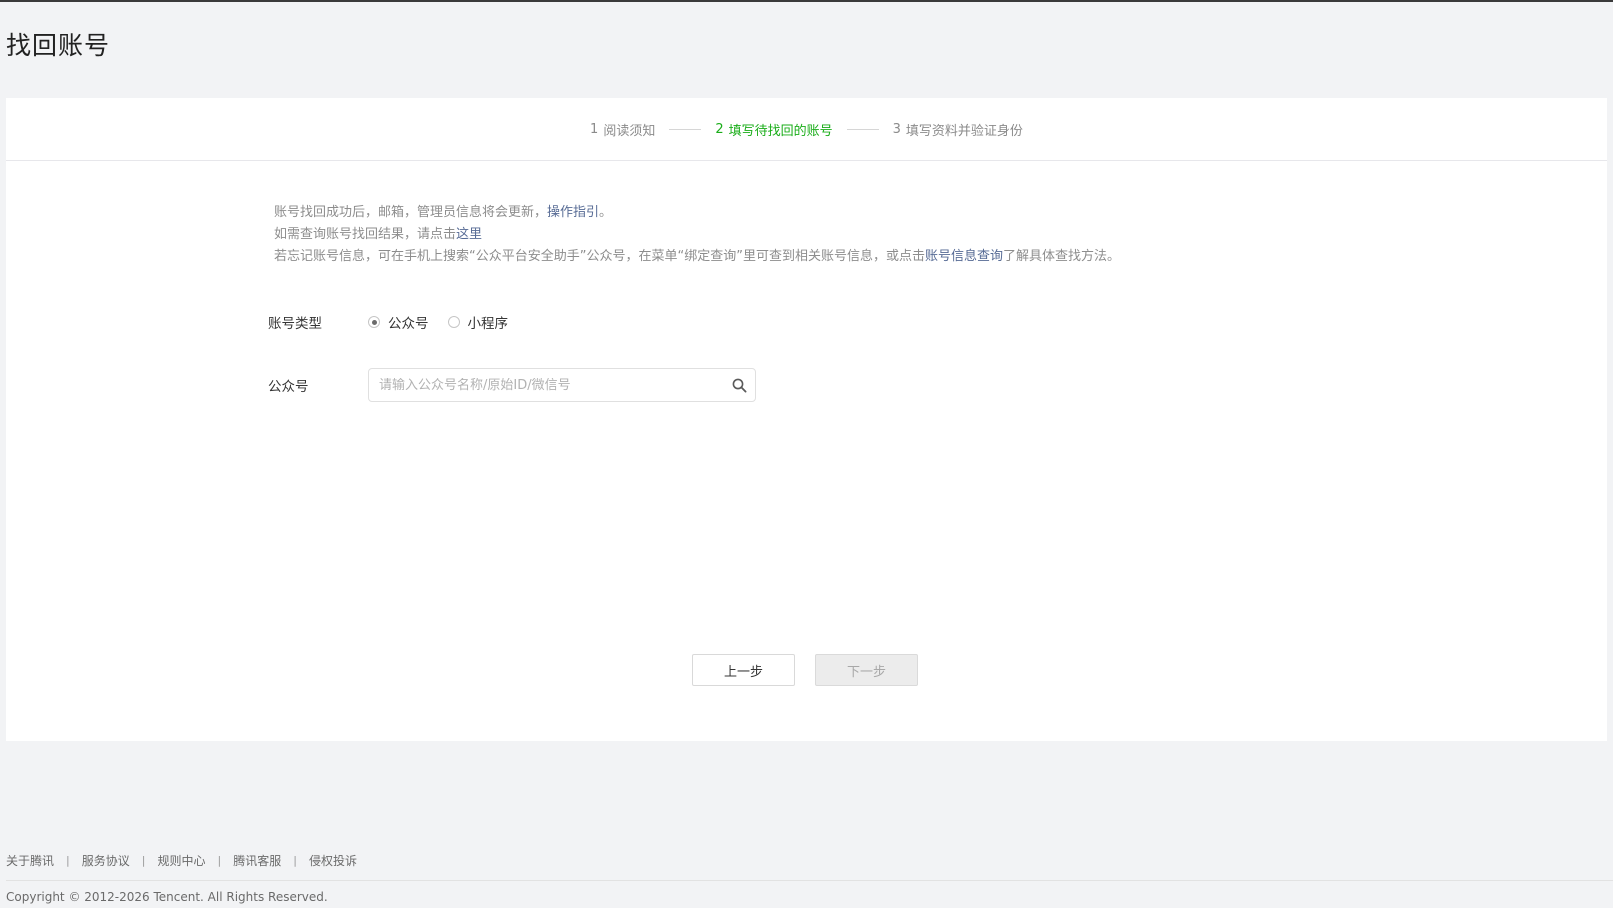  Describe the element at coordinates (697, 213) in the screenshot. I see `notice-line-1: 账号找回成功后，邮箱，管理员信息将会更新，操作指引。` at that location.